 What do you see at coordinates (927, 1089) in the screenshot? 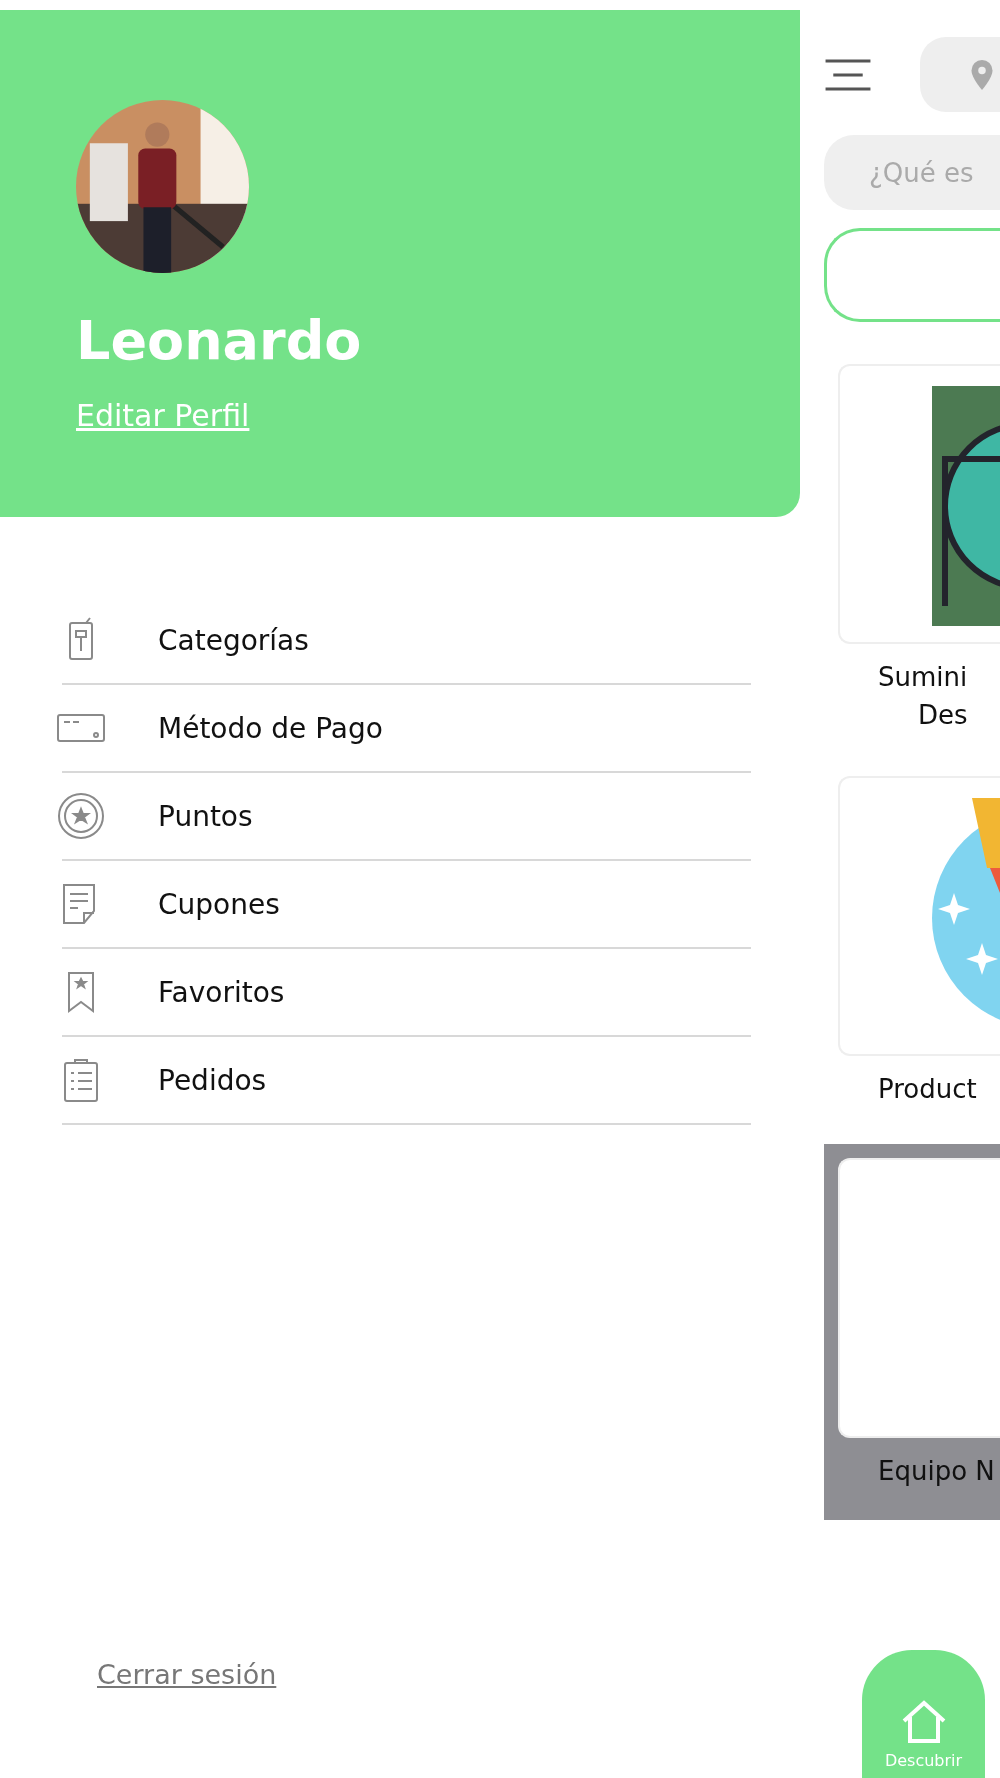
I see `card-title: Product` at bounding box center [927, 1089].